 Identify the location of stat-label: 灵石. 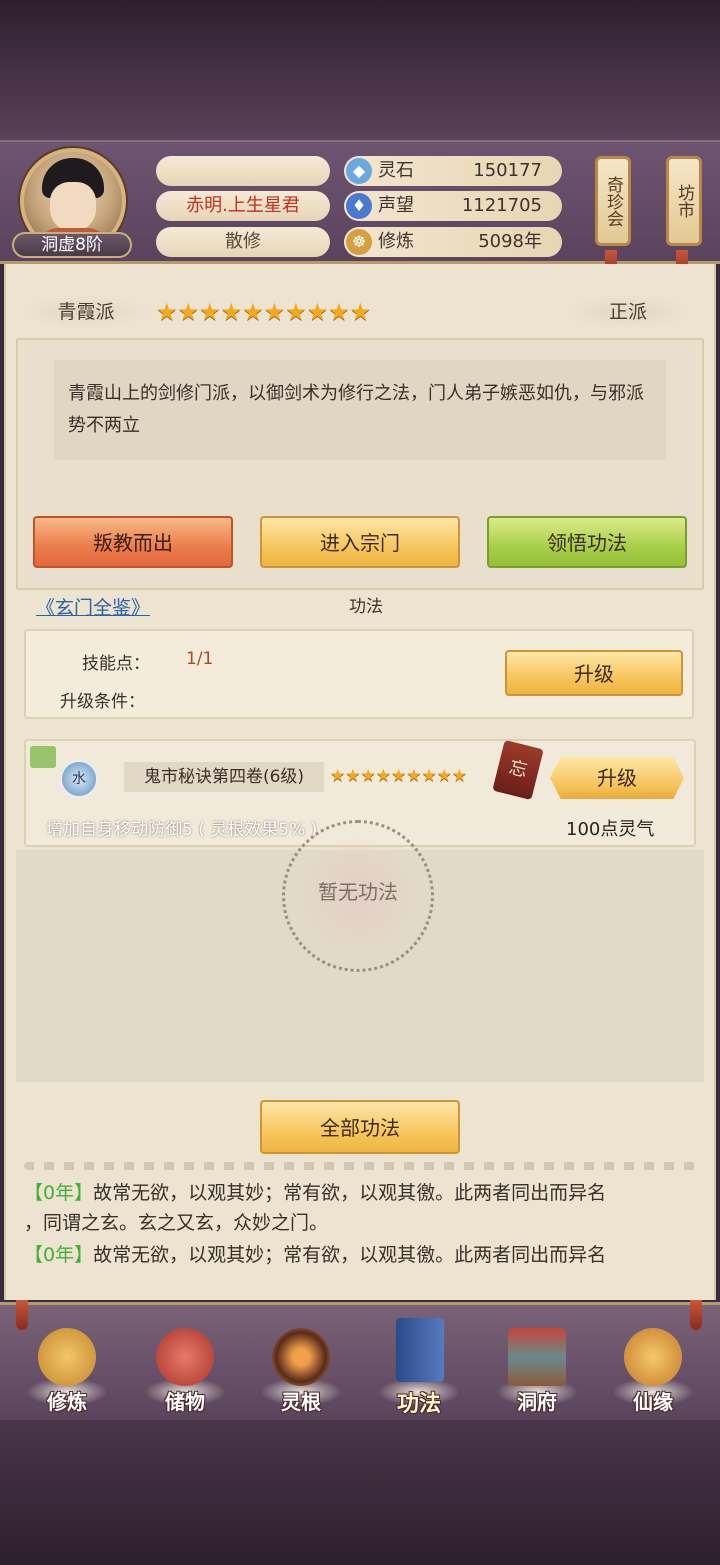
(396, 170).